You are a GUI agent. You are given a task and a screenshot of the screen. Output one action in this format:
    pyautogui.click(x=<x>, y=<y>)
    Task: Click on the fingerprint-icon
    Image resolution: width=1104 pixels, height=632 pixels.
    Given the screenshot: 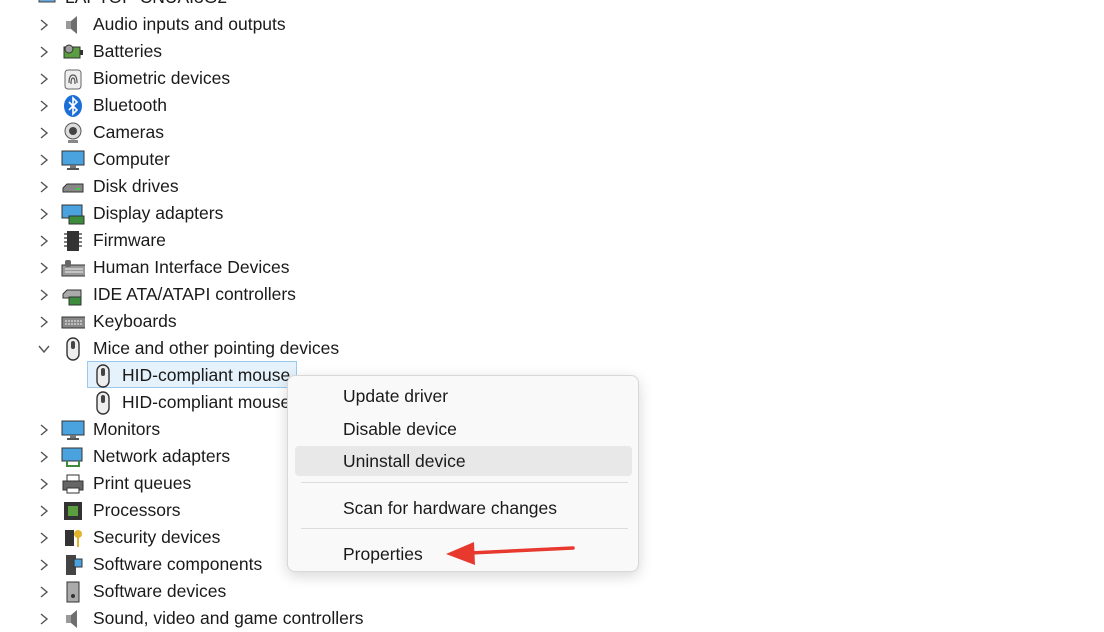 What is the action you would take?
    pyautogui.click(x=73, y=79)
    